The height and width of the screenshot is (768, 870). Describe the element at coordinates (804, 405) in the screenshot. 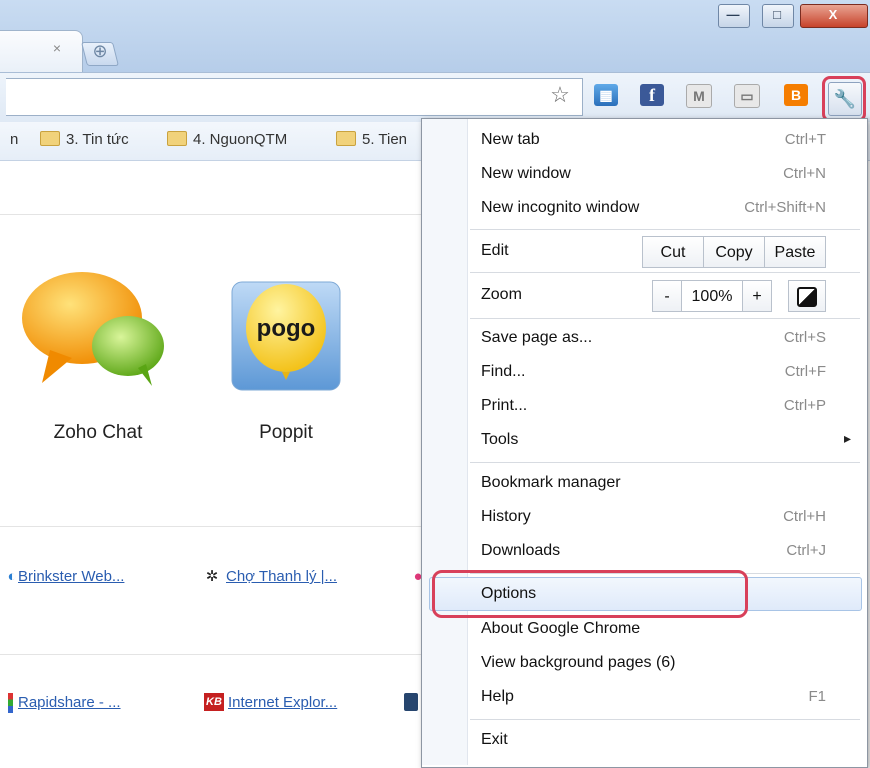

I see `shortcut-label: Ctrl+P` at that location.